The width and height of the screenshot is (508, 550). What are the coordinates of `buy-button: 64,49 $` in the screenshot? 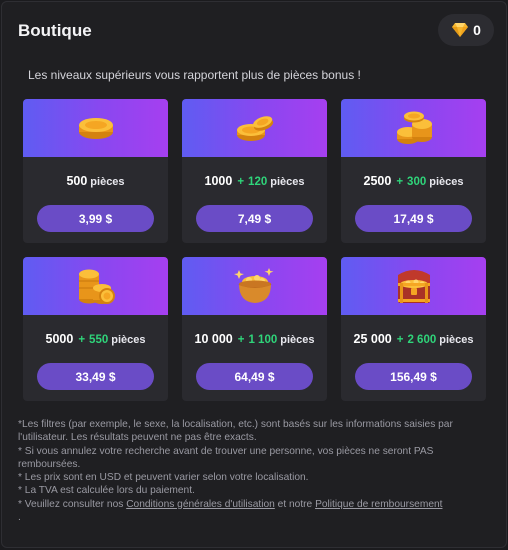 It's located at (254, 376).